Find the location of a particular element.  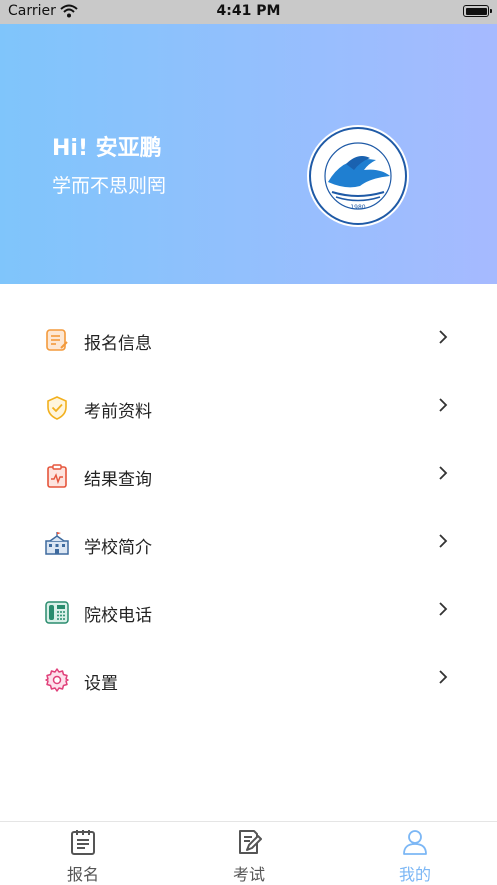

tab-exam: 考试 is located at coordinates (249, 853).